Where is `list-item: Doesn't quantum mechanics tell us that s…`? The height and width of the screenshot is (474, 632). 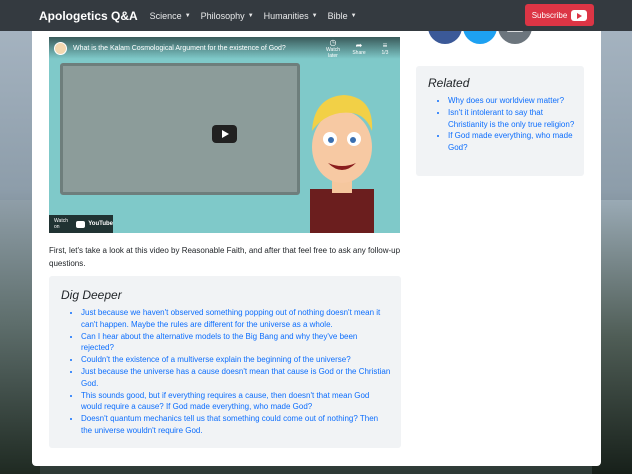 list-item: Doesn't quantum mechanics tell us that s… is located at coordinates (236, 425).